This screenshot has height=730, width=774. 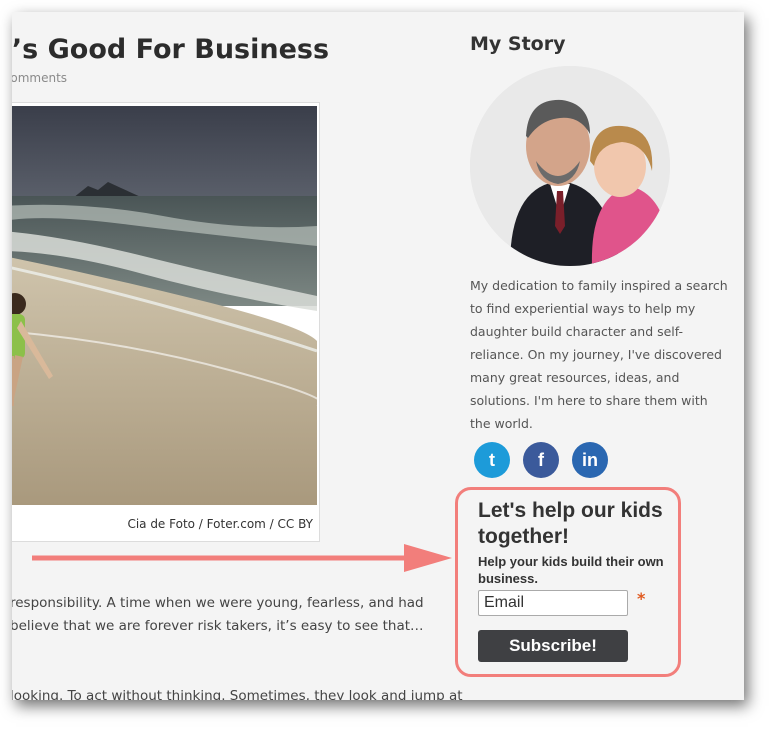 I want to click on linkedin-button: in, so click(x=590, y=460).